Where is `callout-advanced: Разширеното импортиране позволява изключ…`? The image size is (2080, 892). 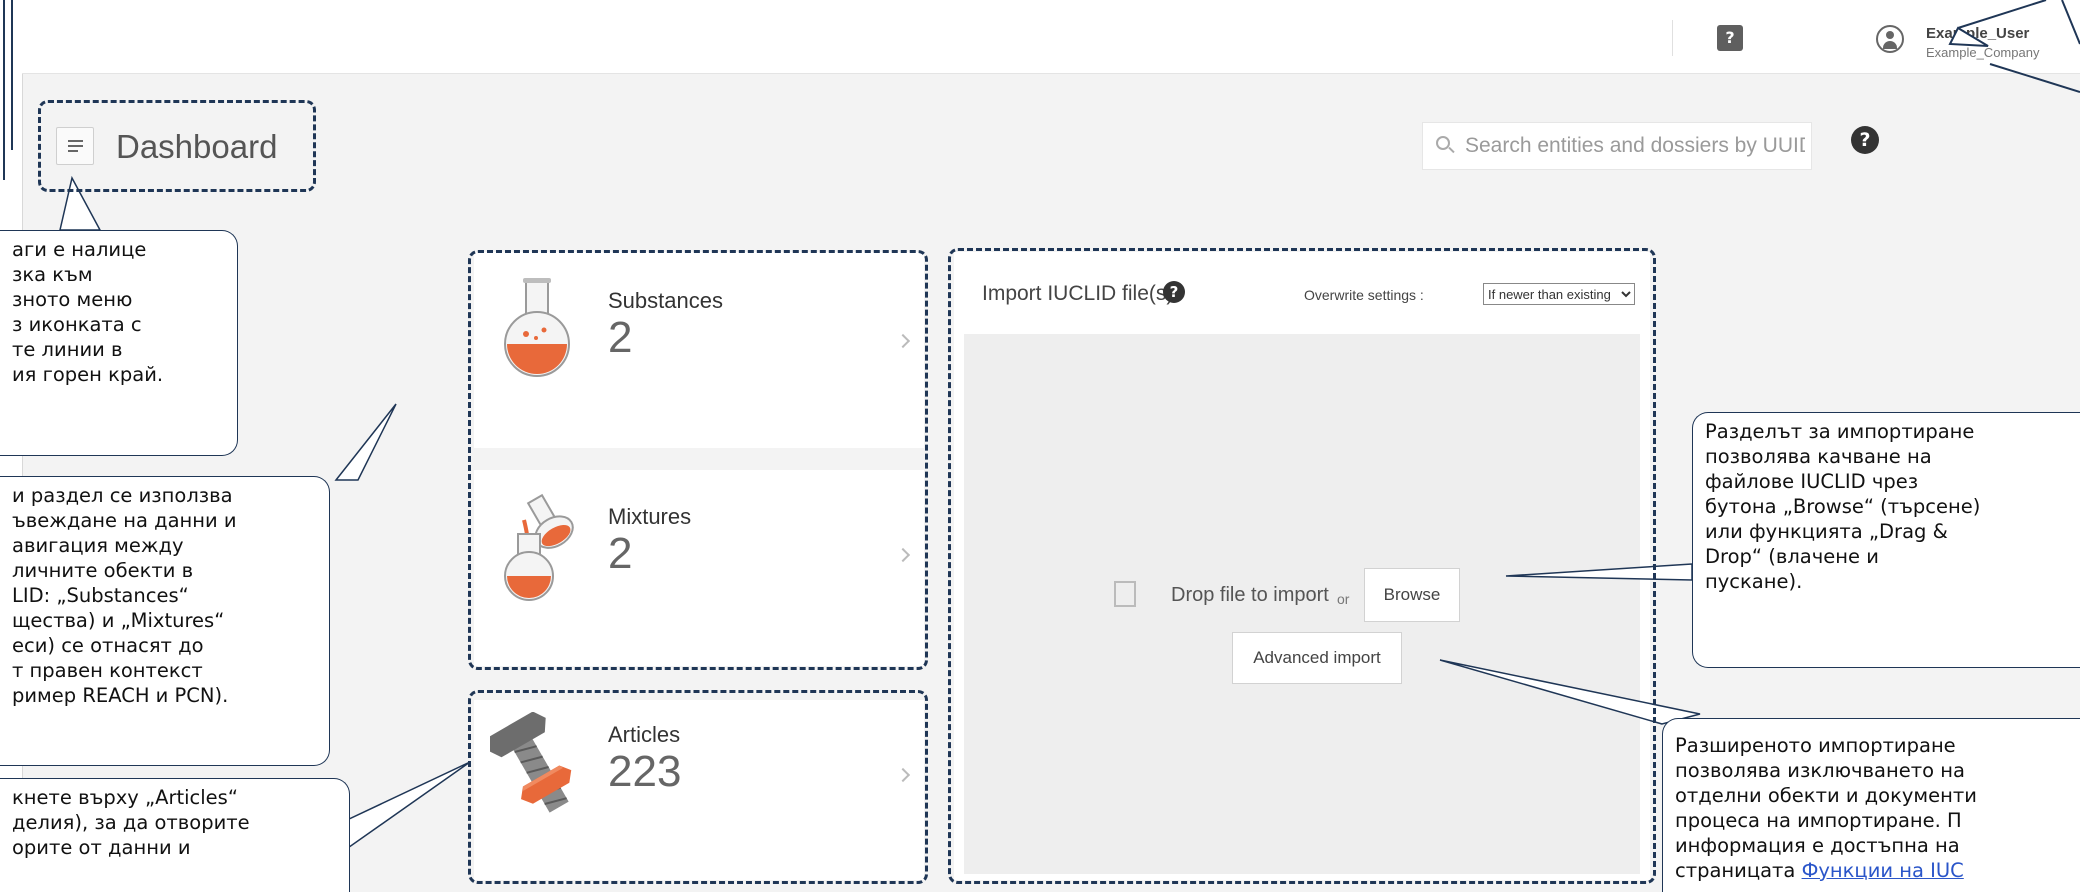 callout-advanced: Разширеното импортиране позволява изключ… is located at coordinates (1871, 805).